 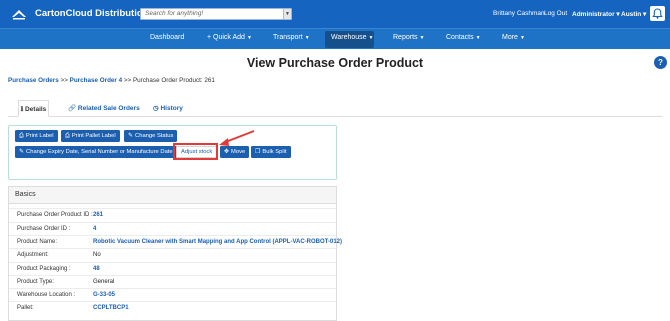 I want to click on tab-related-sale-orders: 🔗 Related Sale Orders, so click(x=104, y=108).